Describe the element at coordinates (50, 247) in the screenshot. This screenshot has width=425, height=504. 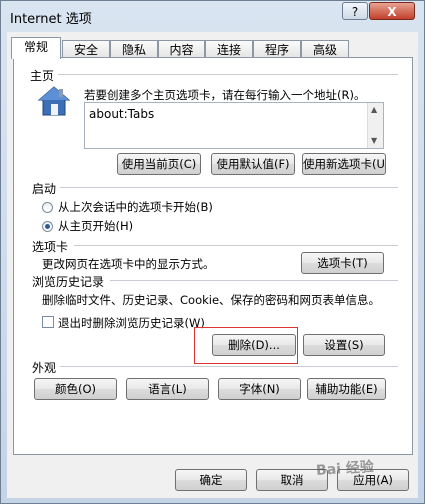
I see `tabs-section-title: 选项卡` at that location.